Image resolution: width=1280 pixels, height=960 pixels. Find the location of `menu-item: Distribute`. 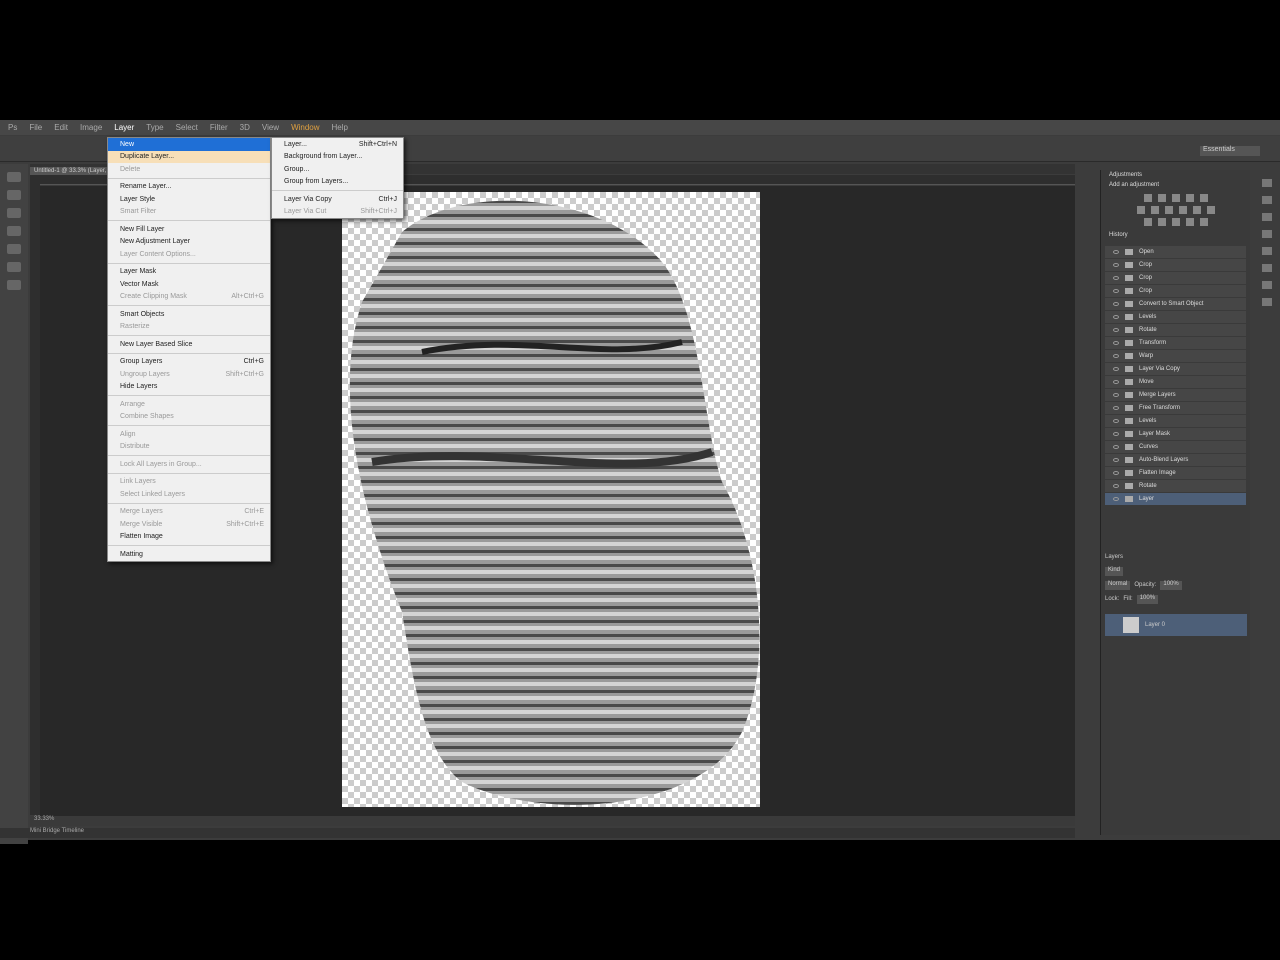

menu-item: Distribute is located at coordinates (189, 447).